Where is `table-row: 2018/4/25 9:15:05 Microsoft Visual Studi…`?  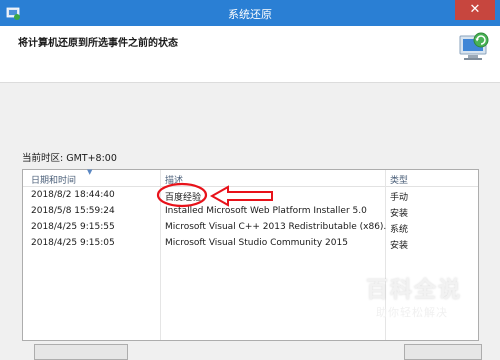
table-row: 2018/4/25 9:15:05 Microsoft Visual Studi… is located at coordinates (250, 244).